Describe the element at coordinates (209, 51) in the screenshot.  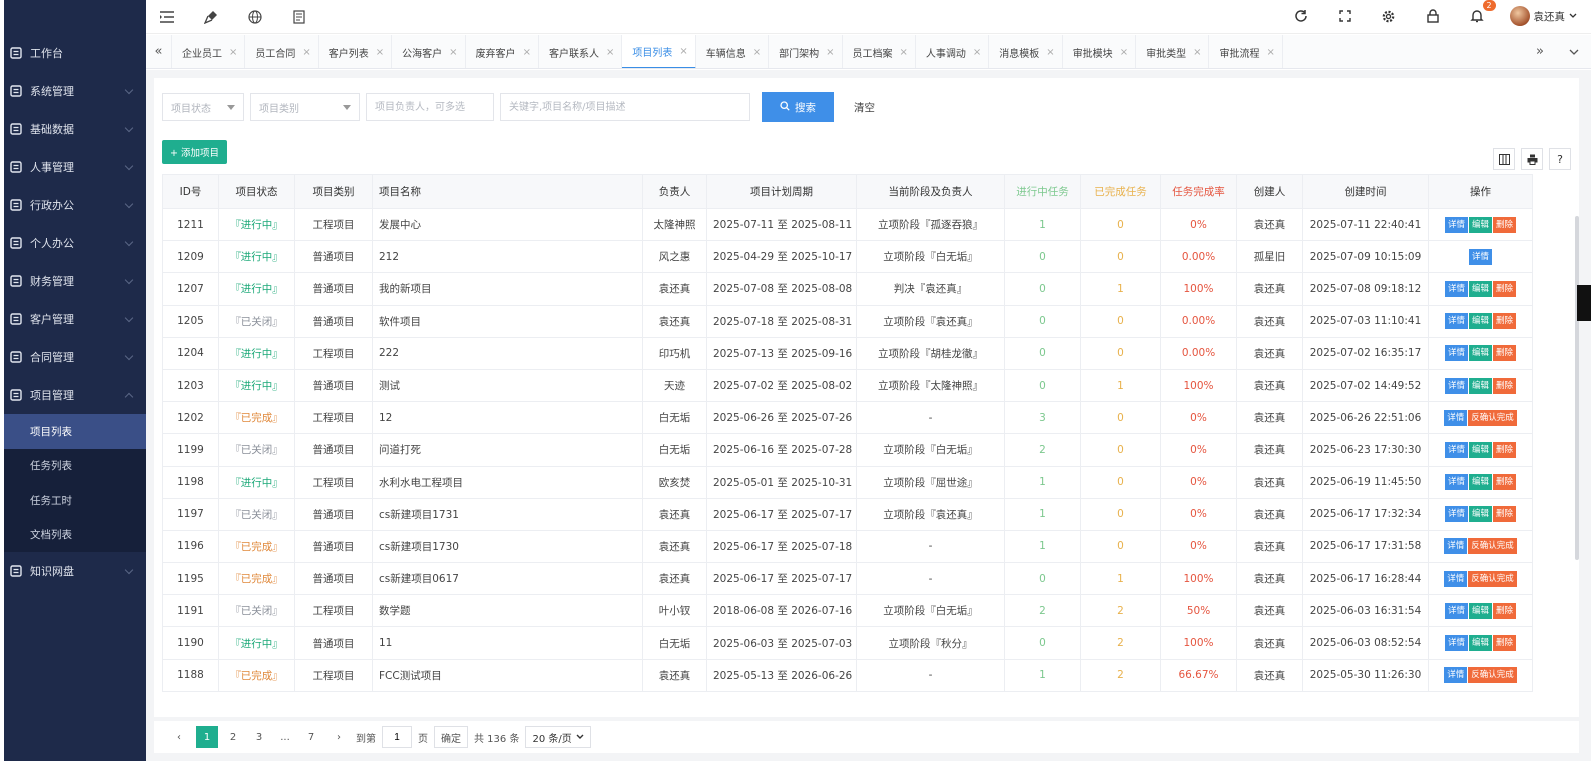
I see `tab-0: 企业员工 ×` at that location.